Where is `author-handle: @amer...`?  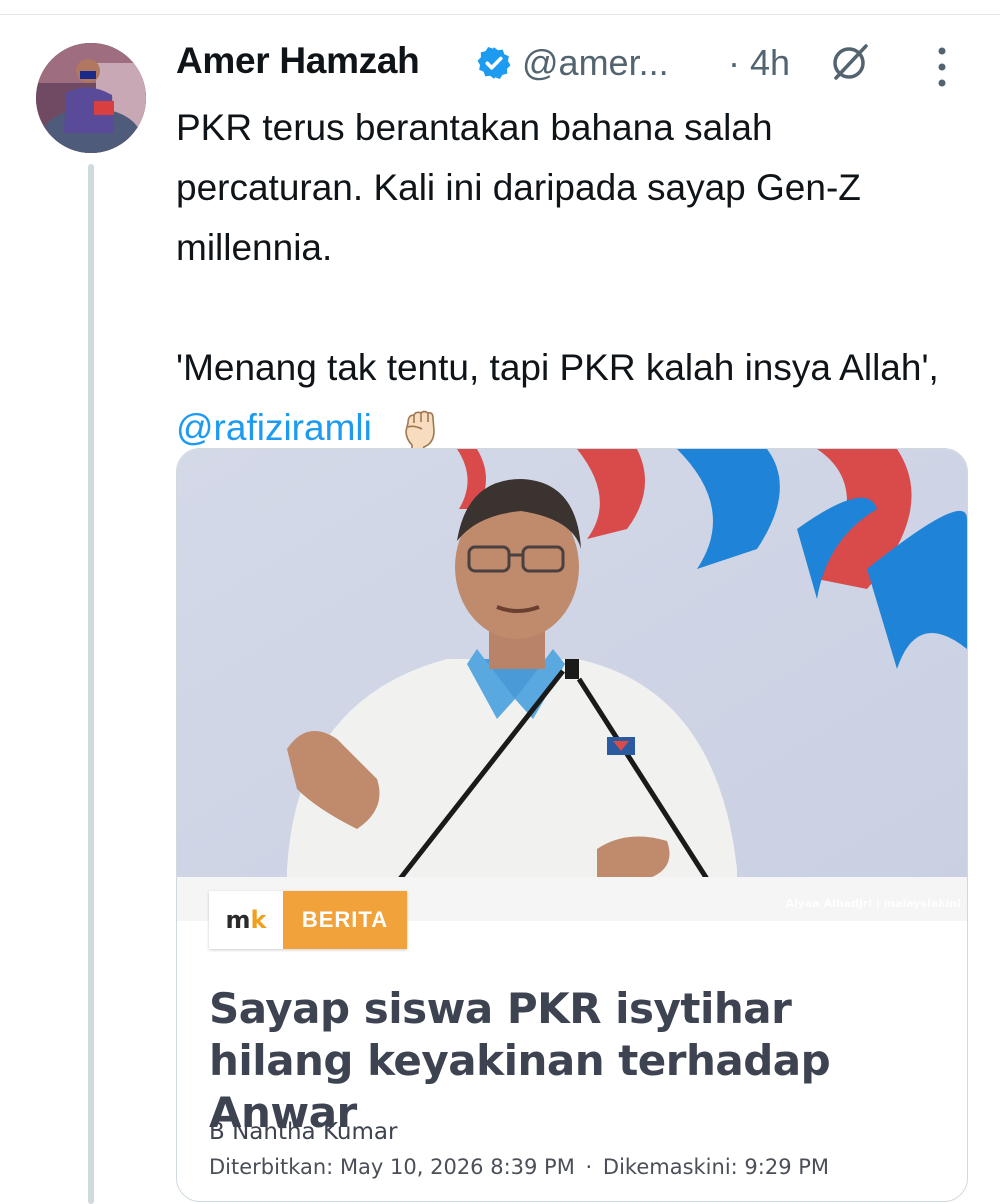 author-handle: @amer... is located at coordinates (595, 63).